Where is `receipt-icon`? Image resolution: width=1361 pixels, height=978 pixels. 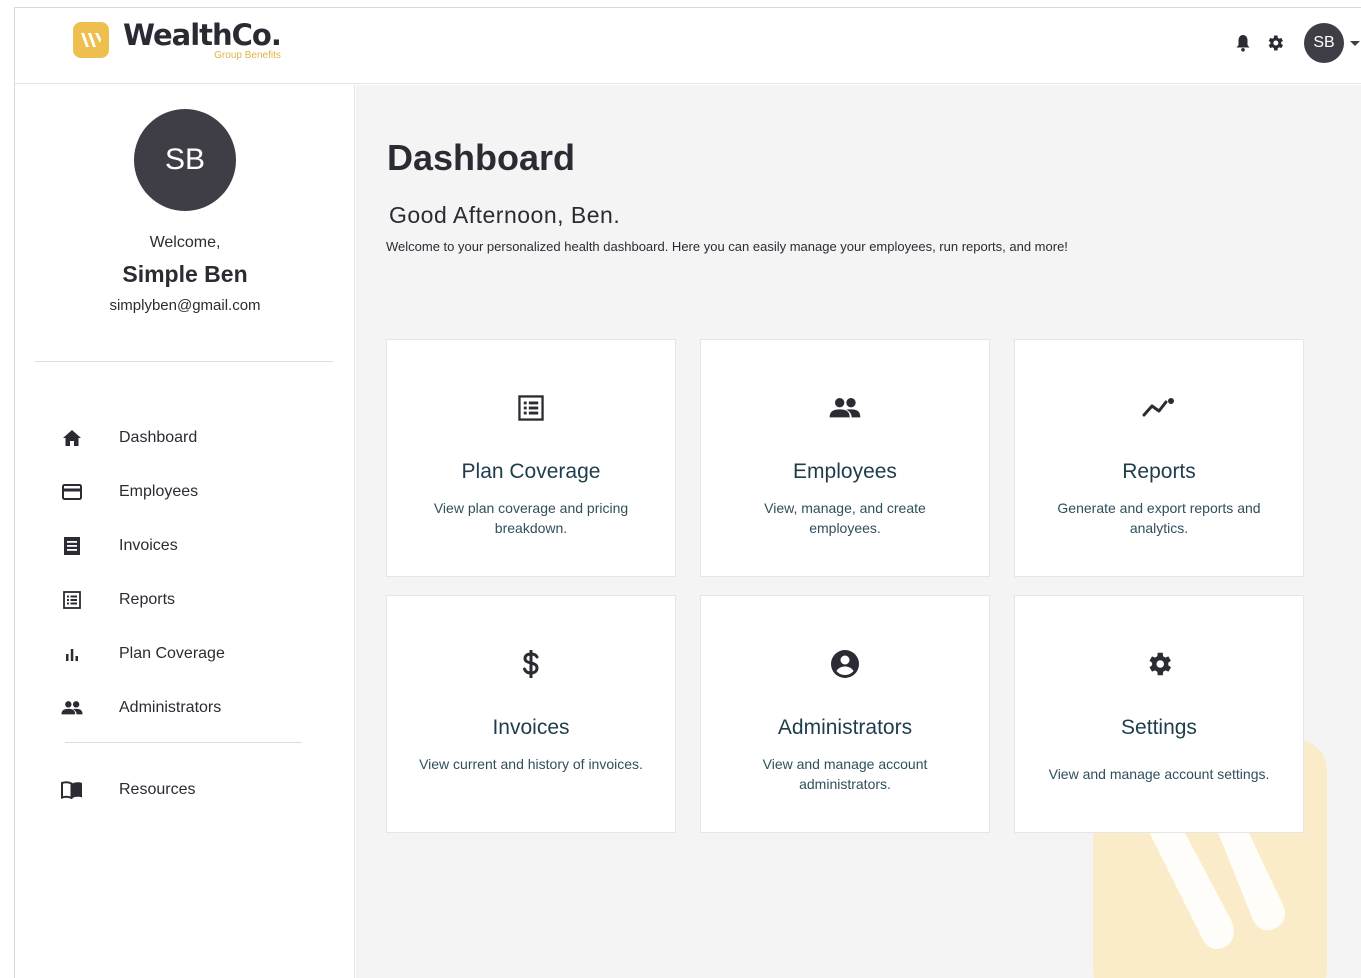 receipt-icon is located at coordinates (72, 546).